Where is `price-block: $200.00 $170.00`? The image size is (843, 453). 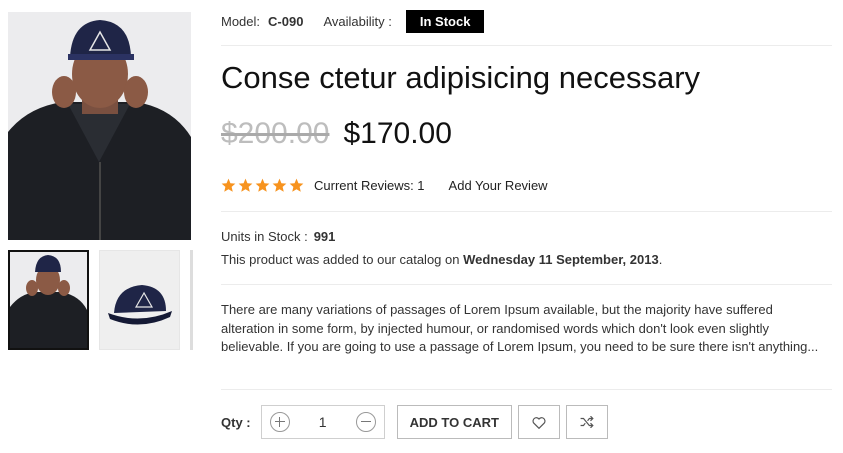 price-block: $200.00 $170.00 is located at coordinates (336, 134).